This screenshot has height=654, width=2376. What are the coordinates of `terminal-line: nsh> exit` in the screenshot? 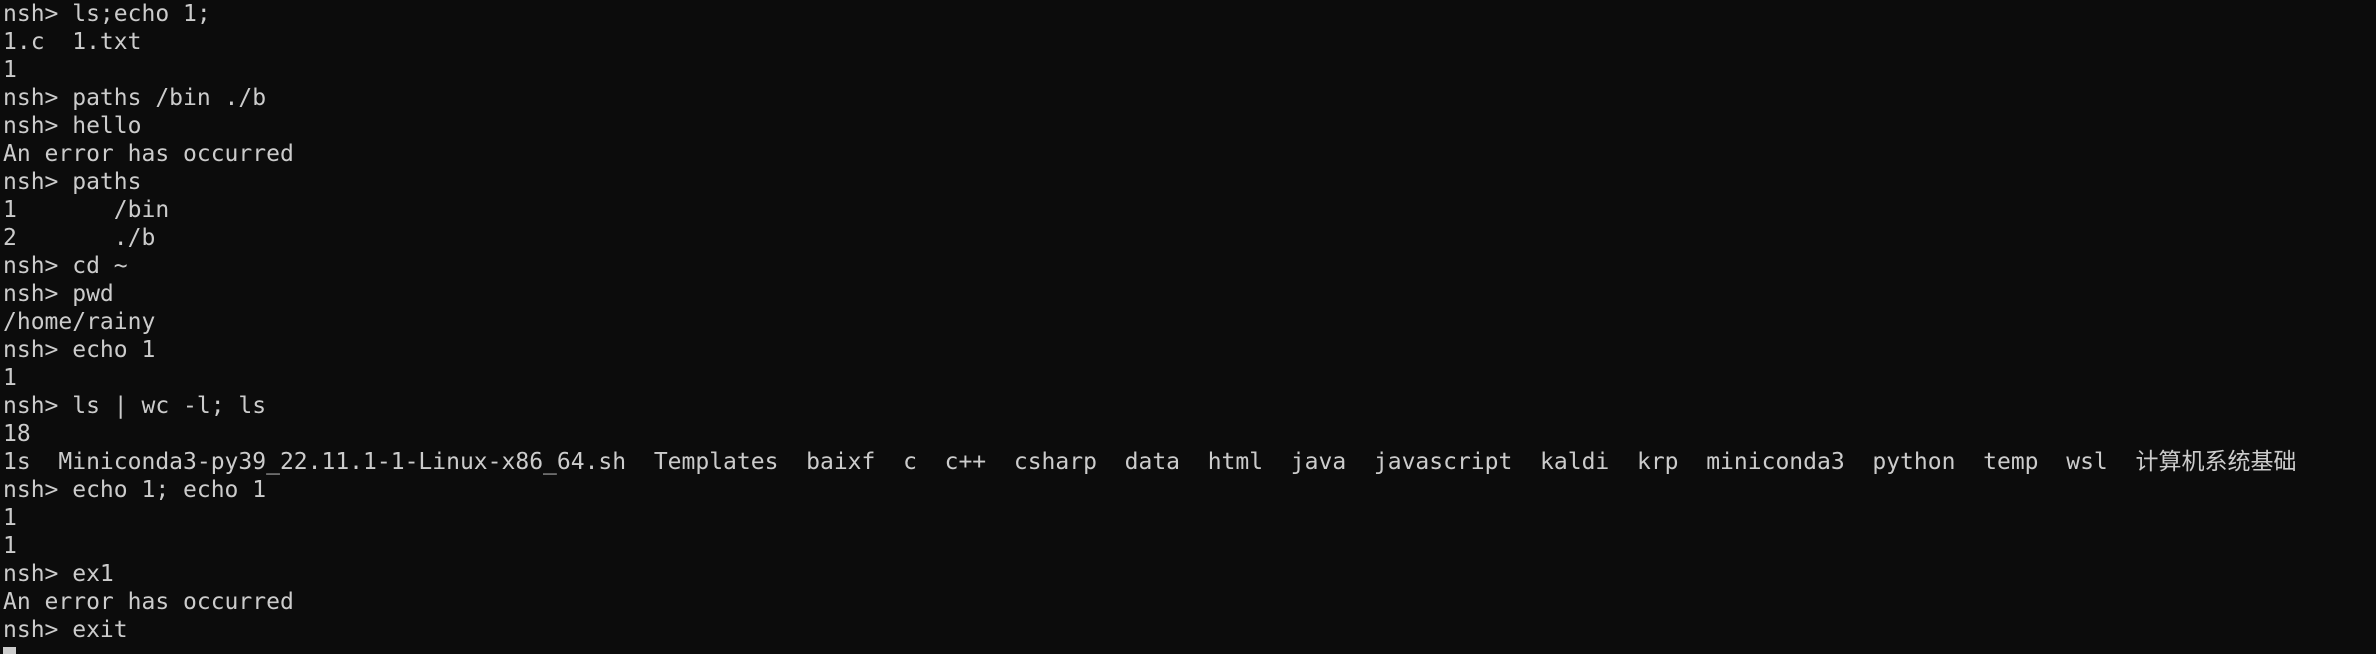 It's located at (65, 630).